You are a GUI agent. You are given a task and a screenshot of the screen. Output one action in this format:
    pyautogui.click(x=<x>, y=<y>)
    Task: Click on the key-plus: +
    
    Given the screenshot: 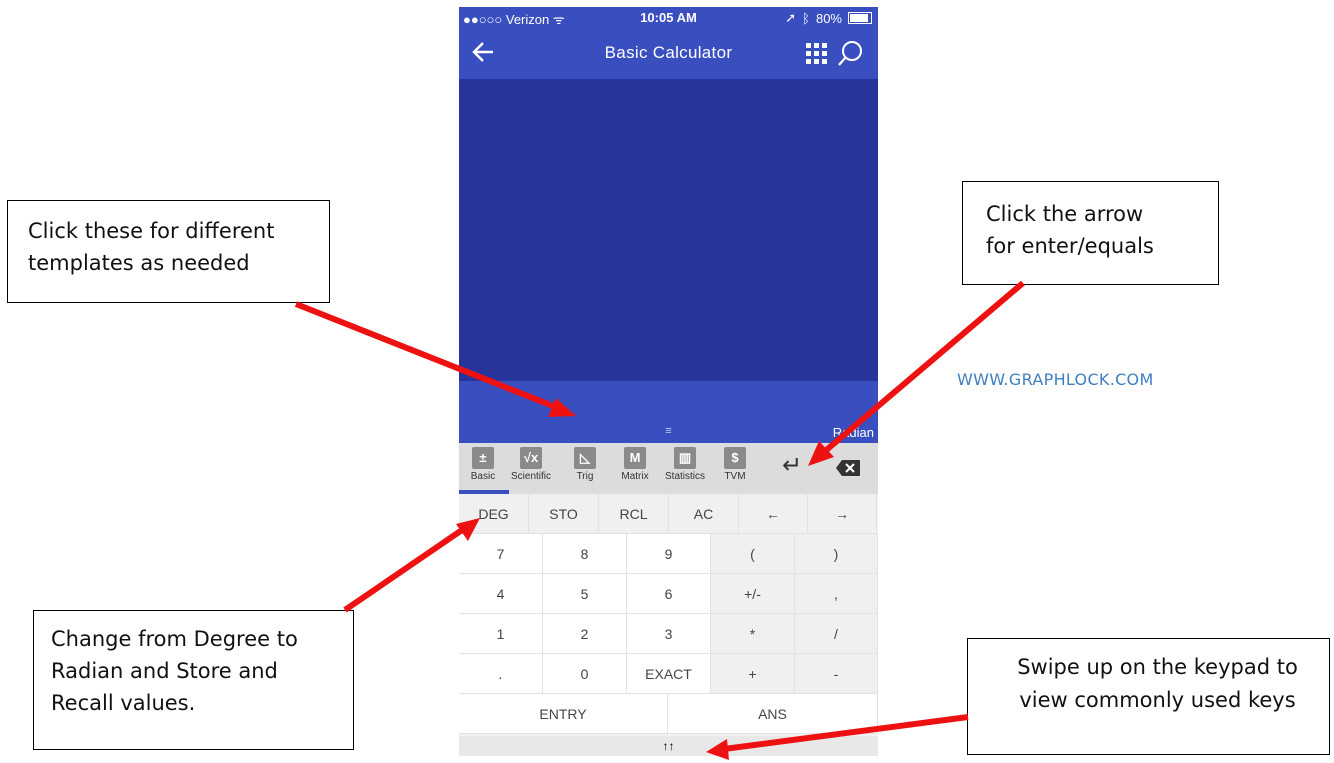 What is the action you would take?
    pyautogui.click(x=753, y=674)
    